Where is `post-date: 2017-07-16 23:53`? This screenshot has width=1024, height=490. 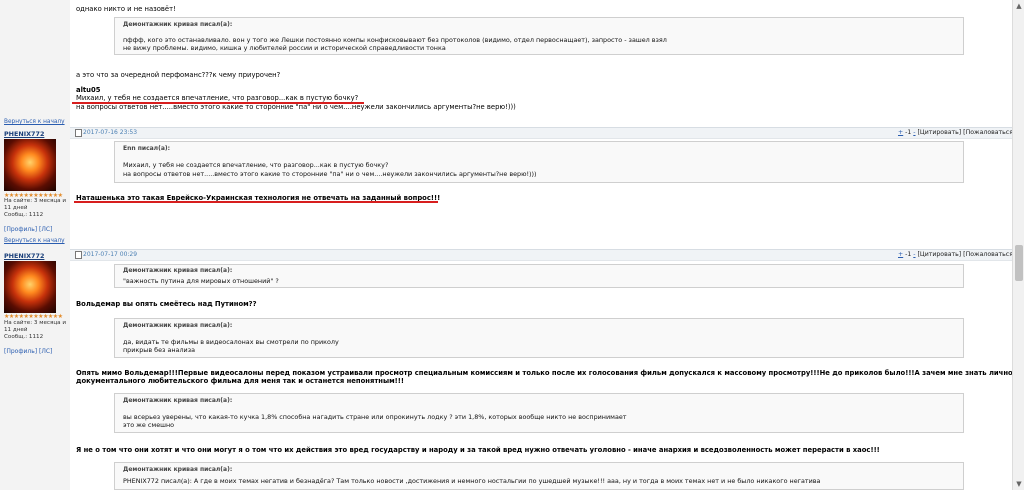
post-date: 2017-07-16 23:53 is located at coordinates (110, 132).